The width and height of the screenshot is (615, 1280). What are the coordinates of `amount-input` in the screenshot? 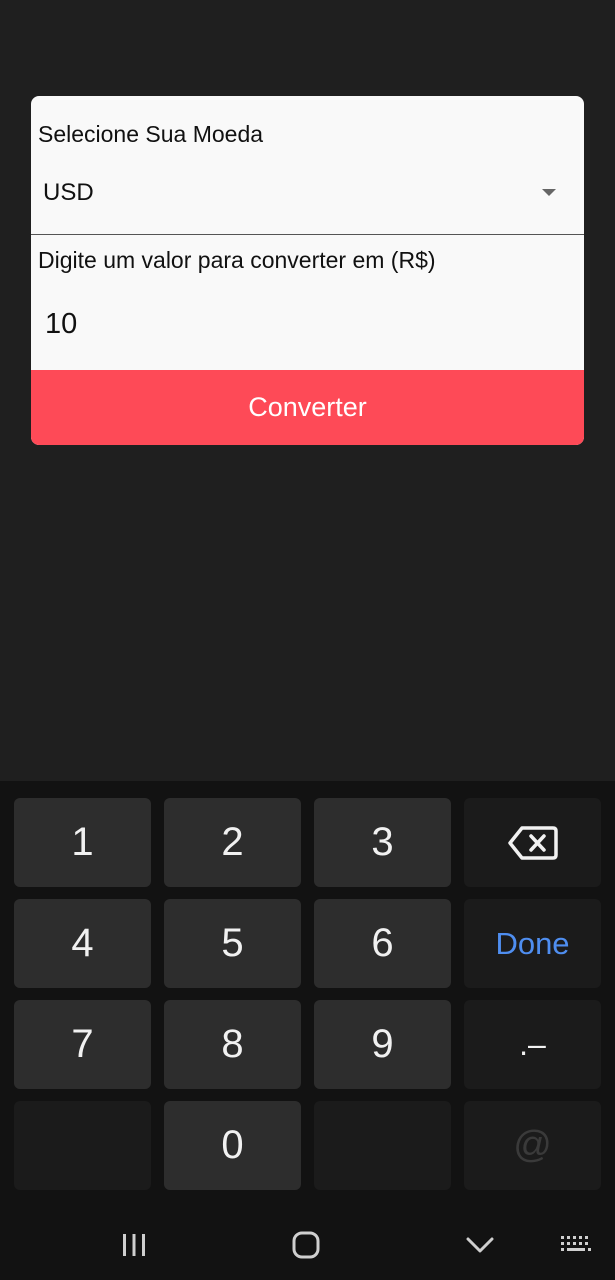 It's located at (305, 324).